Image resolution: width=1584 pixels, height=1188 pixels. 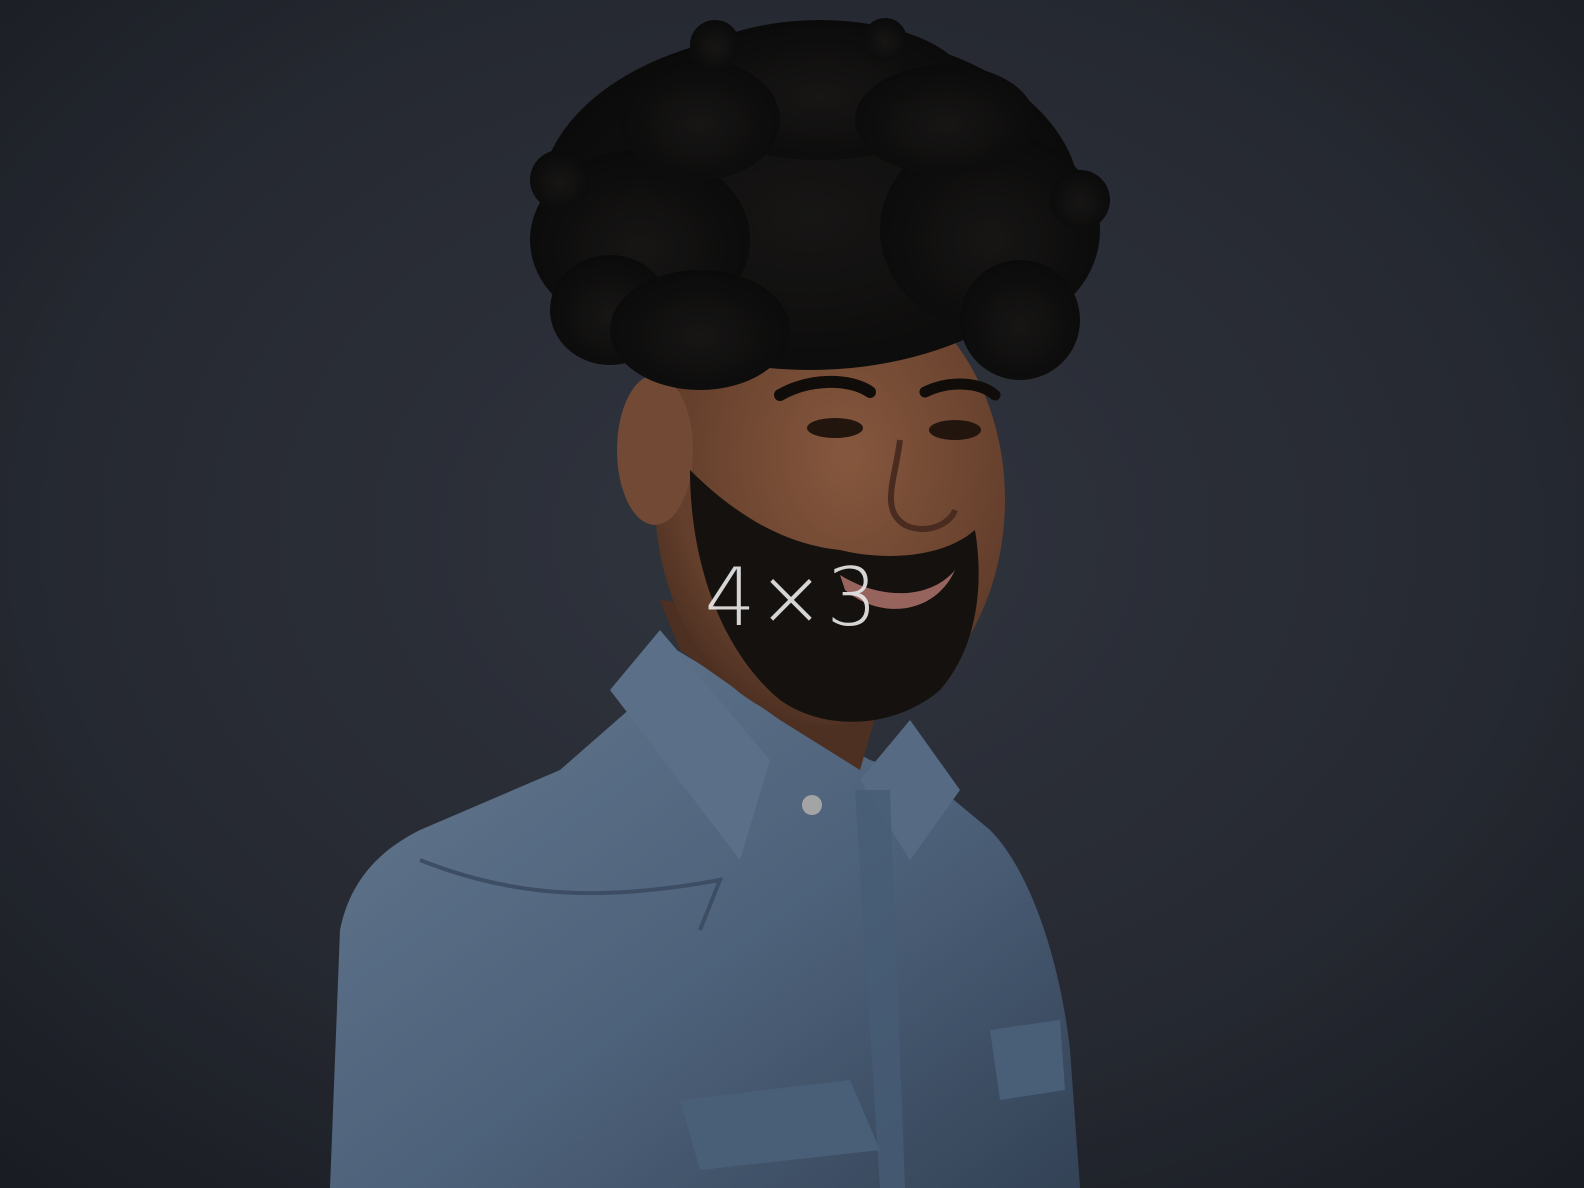 What do you see at coordinates (955, 430) in the screenshot?
I see `eye-right` at bounding box center [955, 430].